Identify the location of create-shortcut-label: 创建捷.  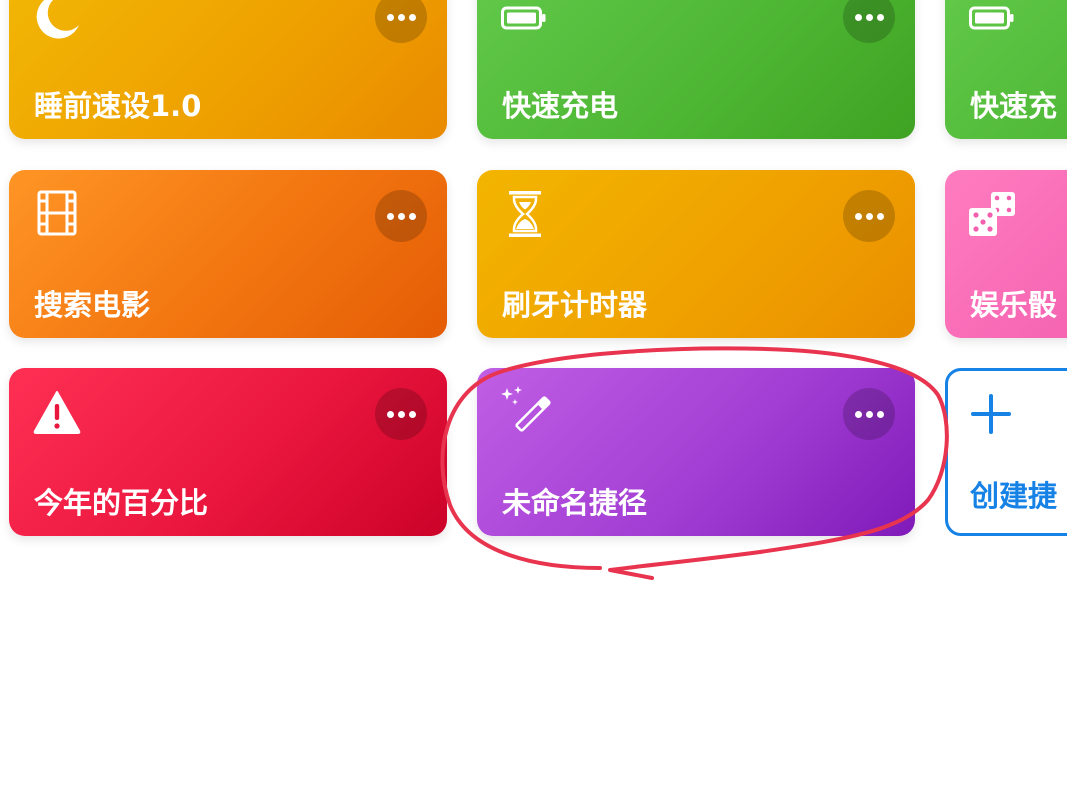
(1014, 496).